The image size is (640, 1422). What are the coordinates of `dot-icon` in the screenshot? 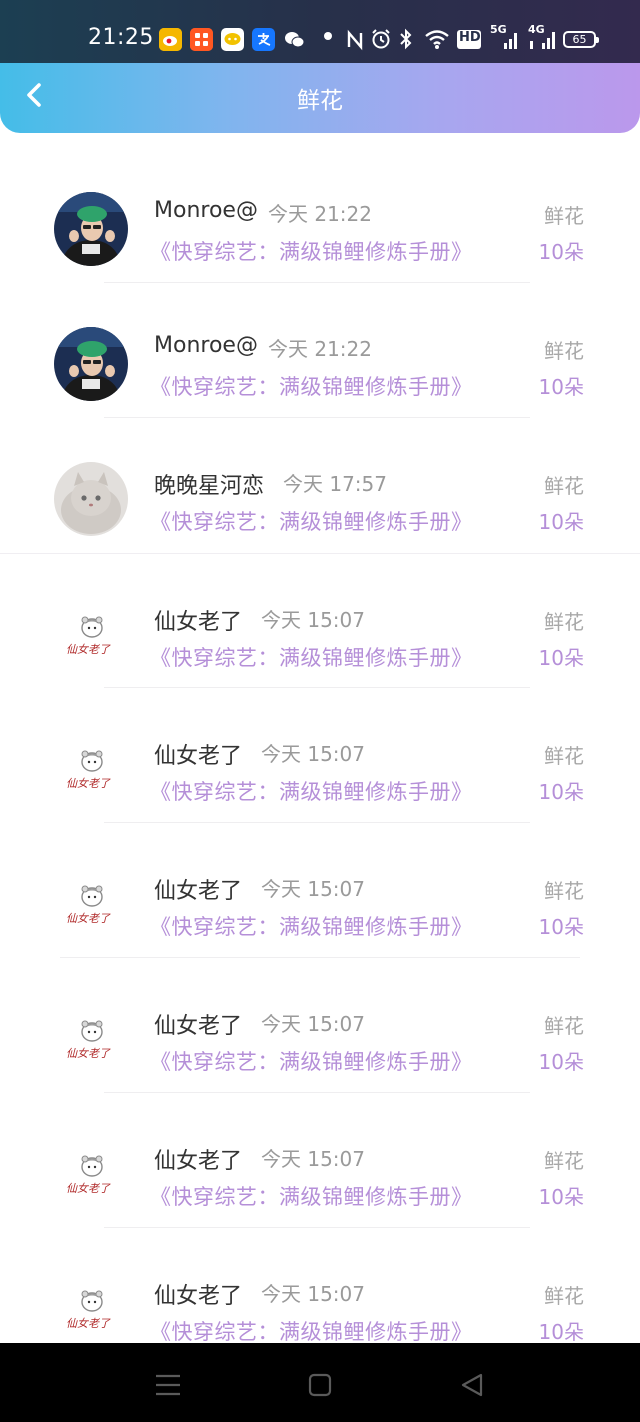 It's located at (328, 45).